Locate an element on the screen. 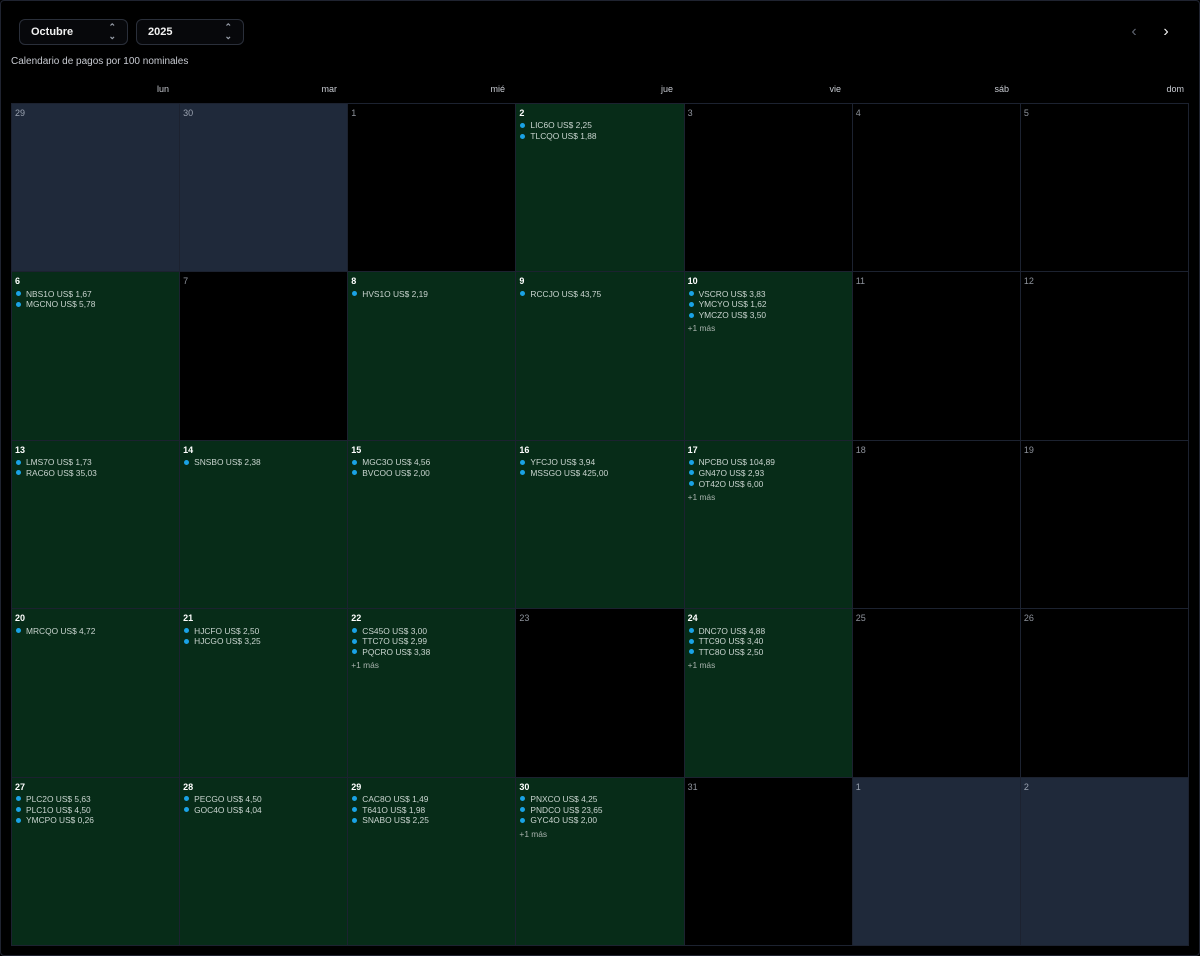  payment-item: NBS1O US$ 1,67 is located at coordinates (95, 293).